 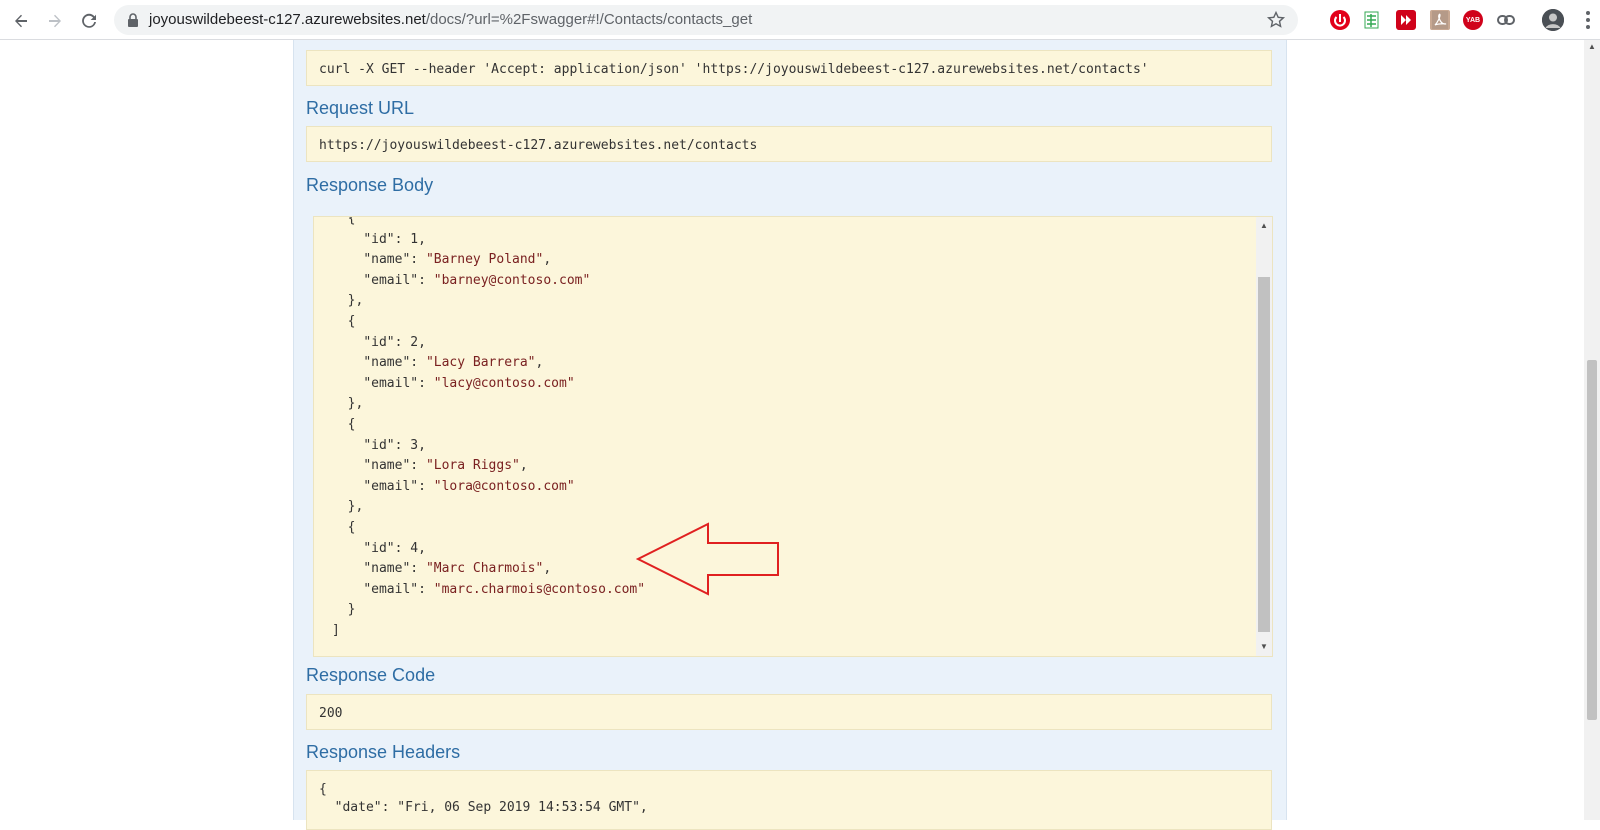 What do you see at coordinates (1340, 20) in the screenshot?
I see `opera-icon` at bounding box center [1340, 20].